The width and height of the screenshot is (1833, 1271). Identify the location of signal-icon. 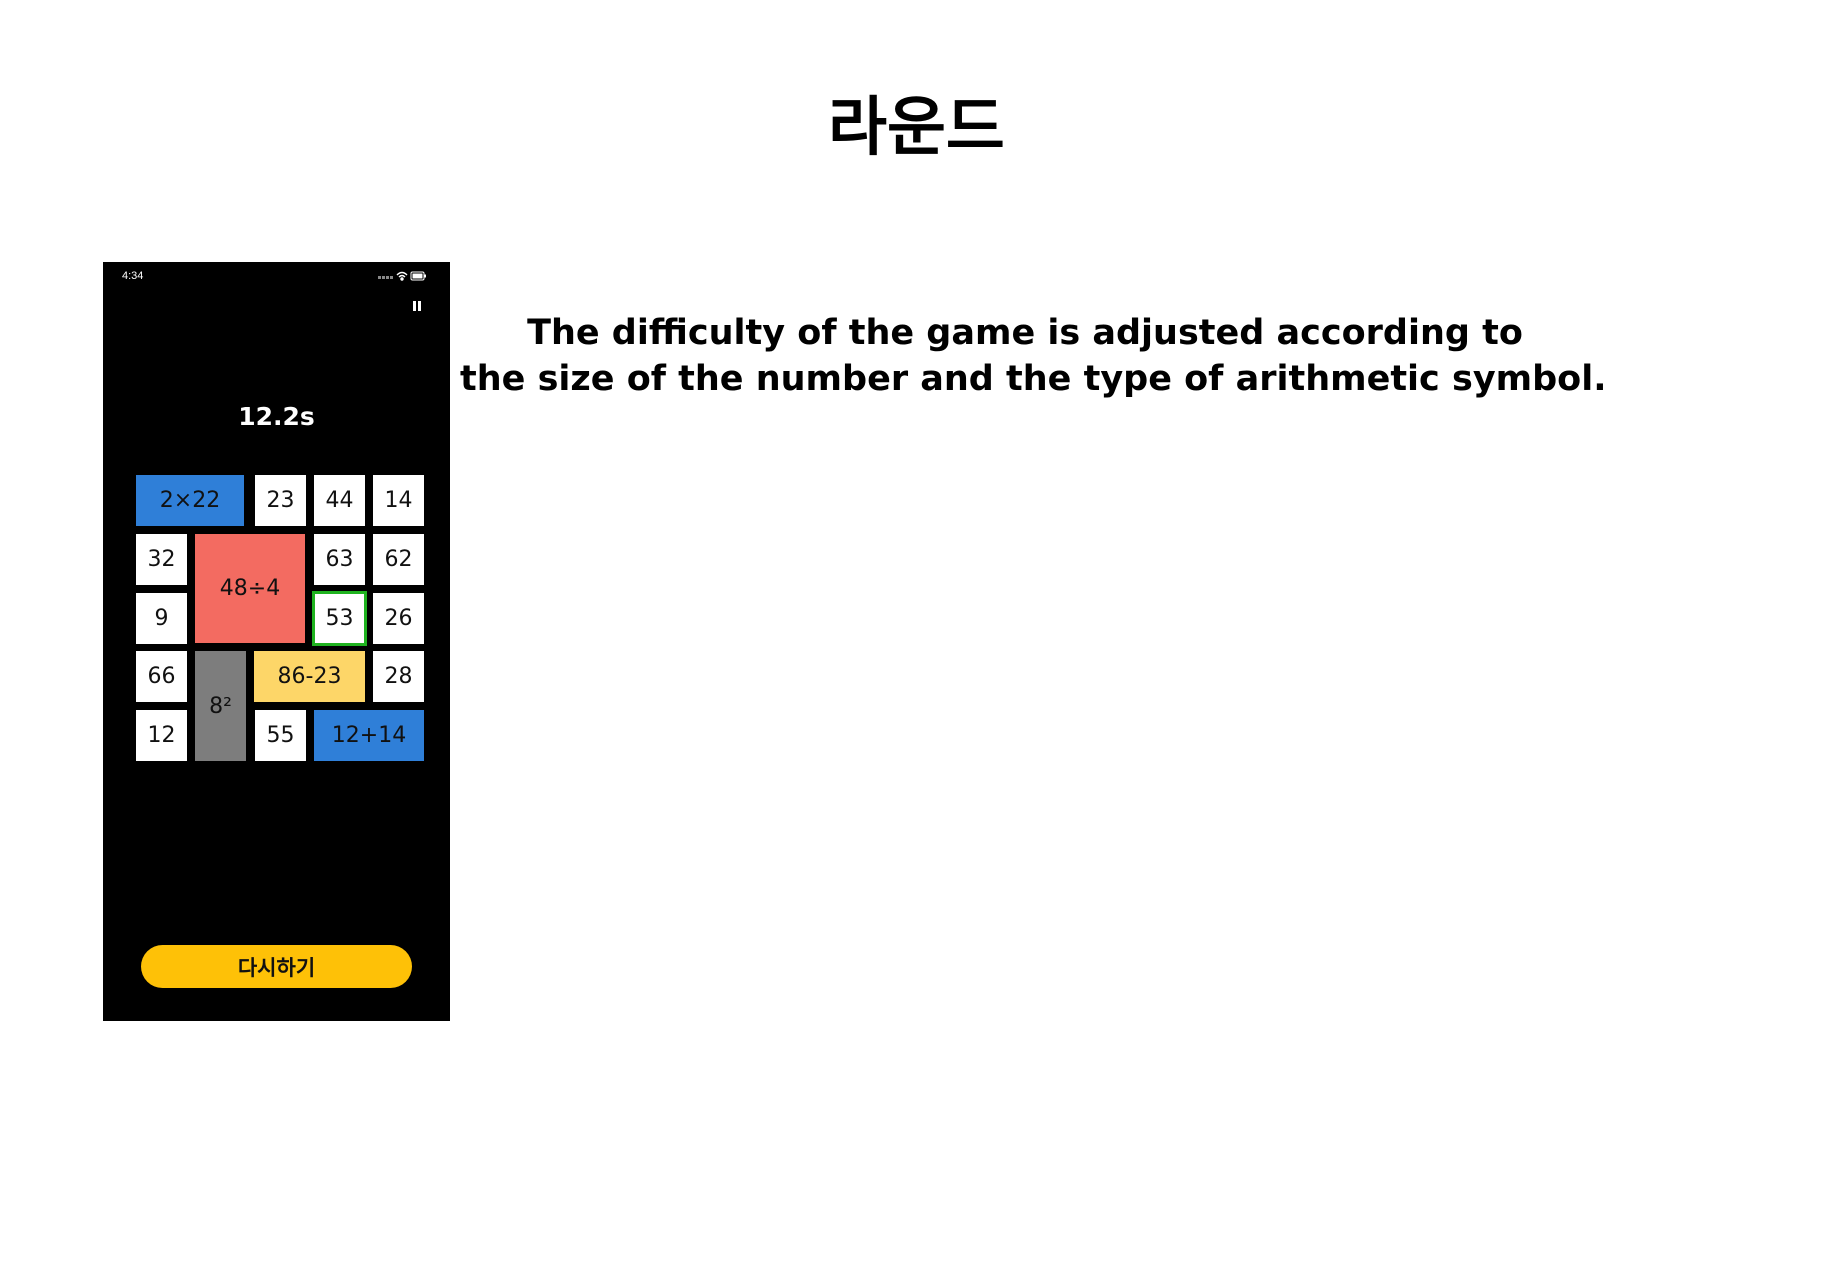
(385, 277).